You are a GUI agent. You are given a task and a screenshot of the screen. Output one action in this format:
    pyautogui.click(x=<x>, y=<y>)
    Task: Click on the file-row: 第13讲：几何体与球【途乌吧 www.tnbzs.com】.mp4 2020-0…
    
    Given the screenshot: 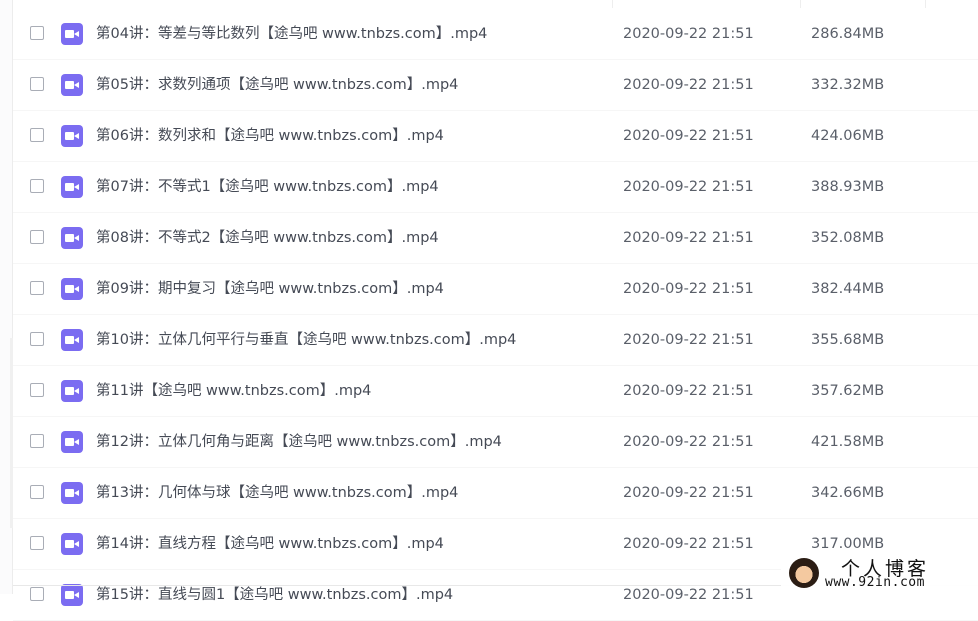 What is the action you would take?
    pyautogui.click(x=495, y=493)
    